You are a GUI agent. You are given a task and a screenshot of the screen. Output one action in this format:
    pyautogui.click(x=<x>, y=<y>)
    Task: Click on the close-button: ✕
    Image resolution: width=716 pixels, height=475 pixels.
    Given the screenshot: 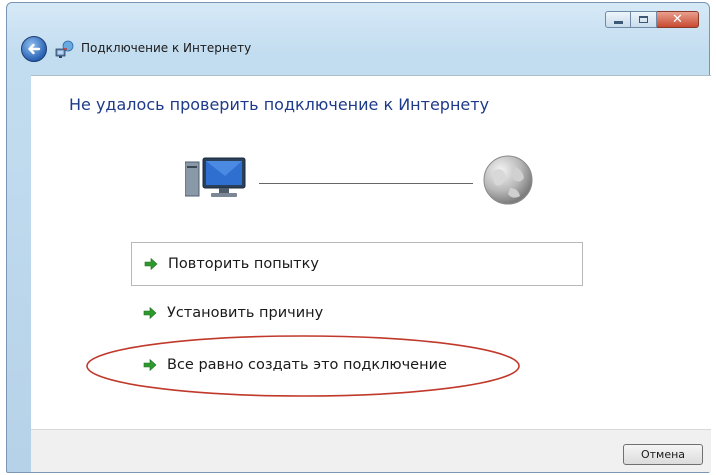 What is the action you would take?
    pyautogui.click(x=678, y=19)
    